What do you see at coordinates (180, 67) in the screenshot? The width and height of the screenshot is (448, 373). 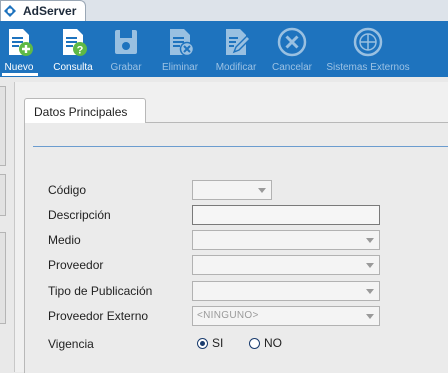 I see `delete-label: Eliminar` at bounding box center [180, 67].